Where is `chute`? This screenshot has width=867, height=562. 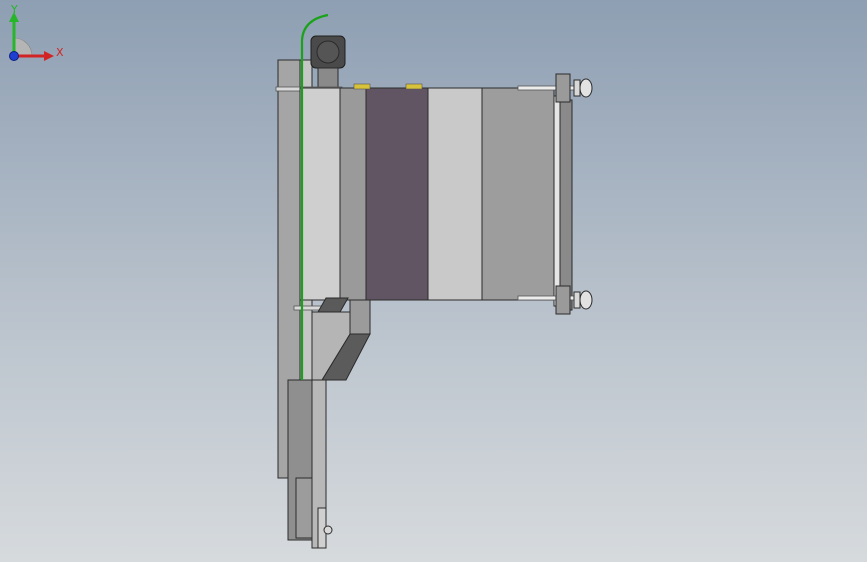
chute is located at coordinates (341, 339).